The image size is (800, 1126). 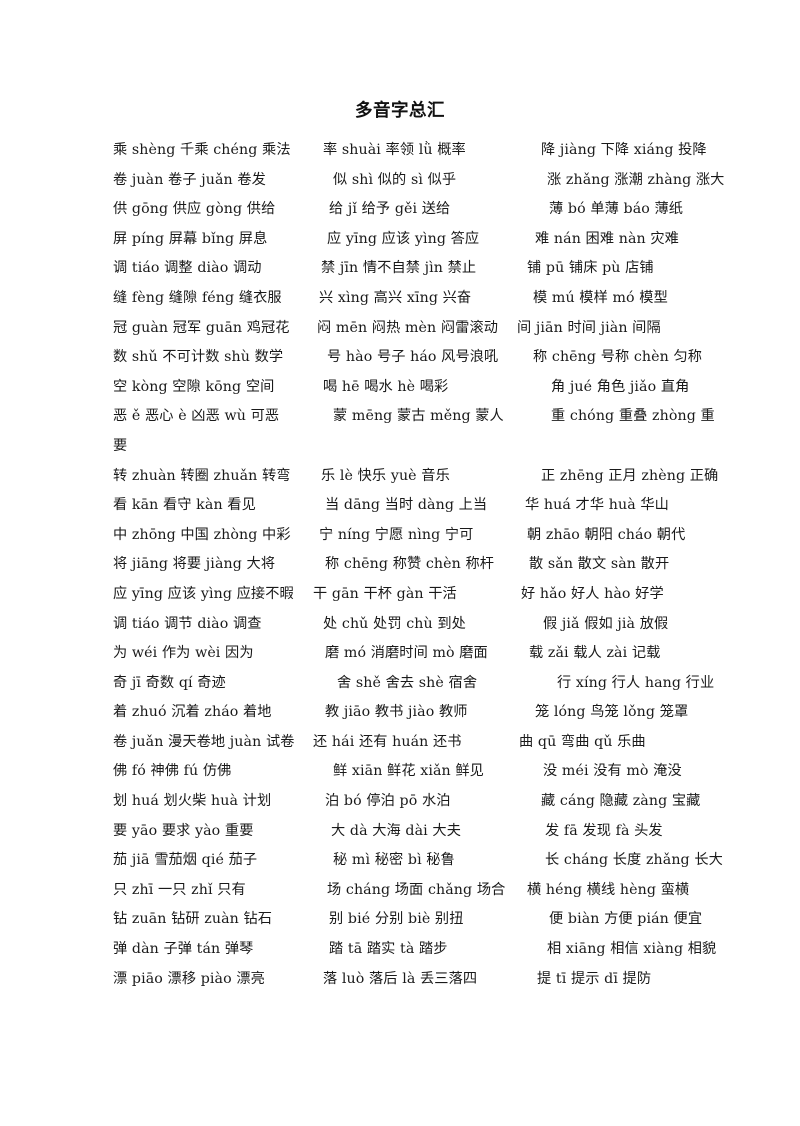 What do you see at coordinates (387, 741) in the screenshot?
I see `polyphone-entry: 还 hái 还有 huán 还书` at bounding box center [387, 741].